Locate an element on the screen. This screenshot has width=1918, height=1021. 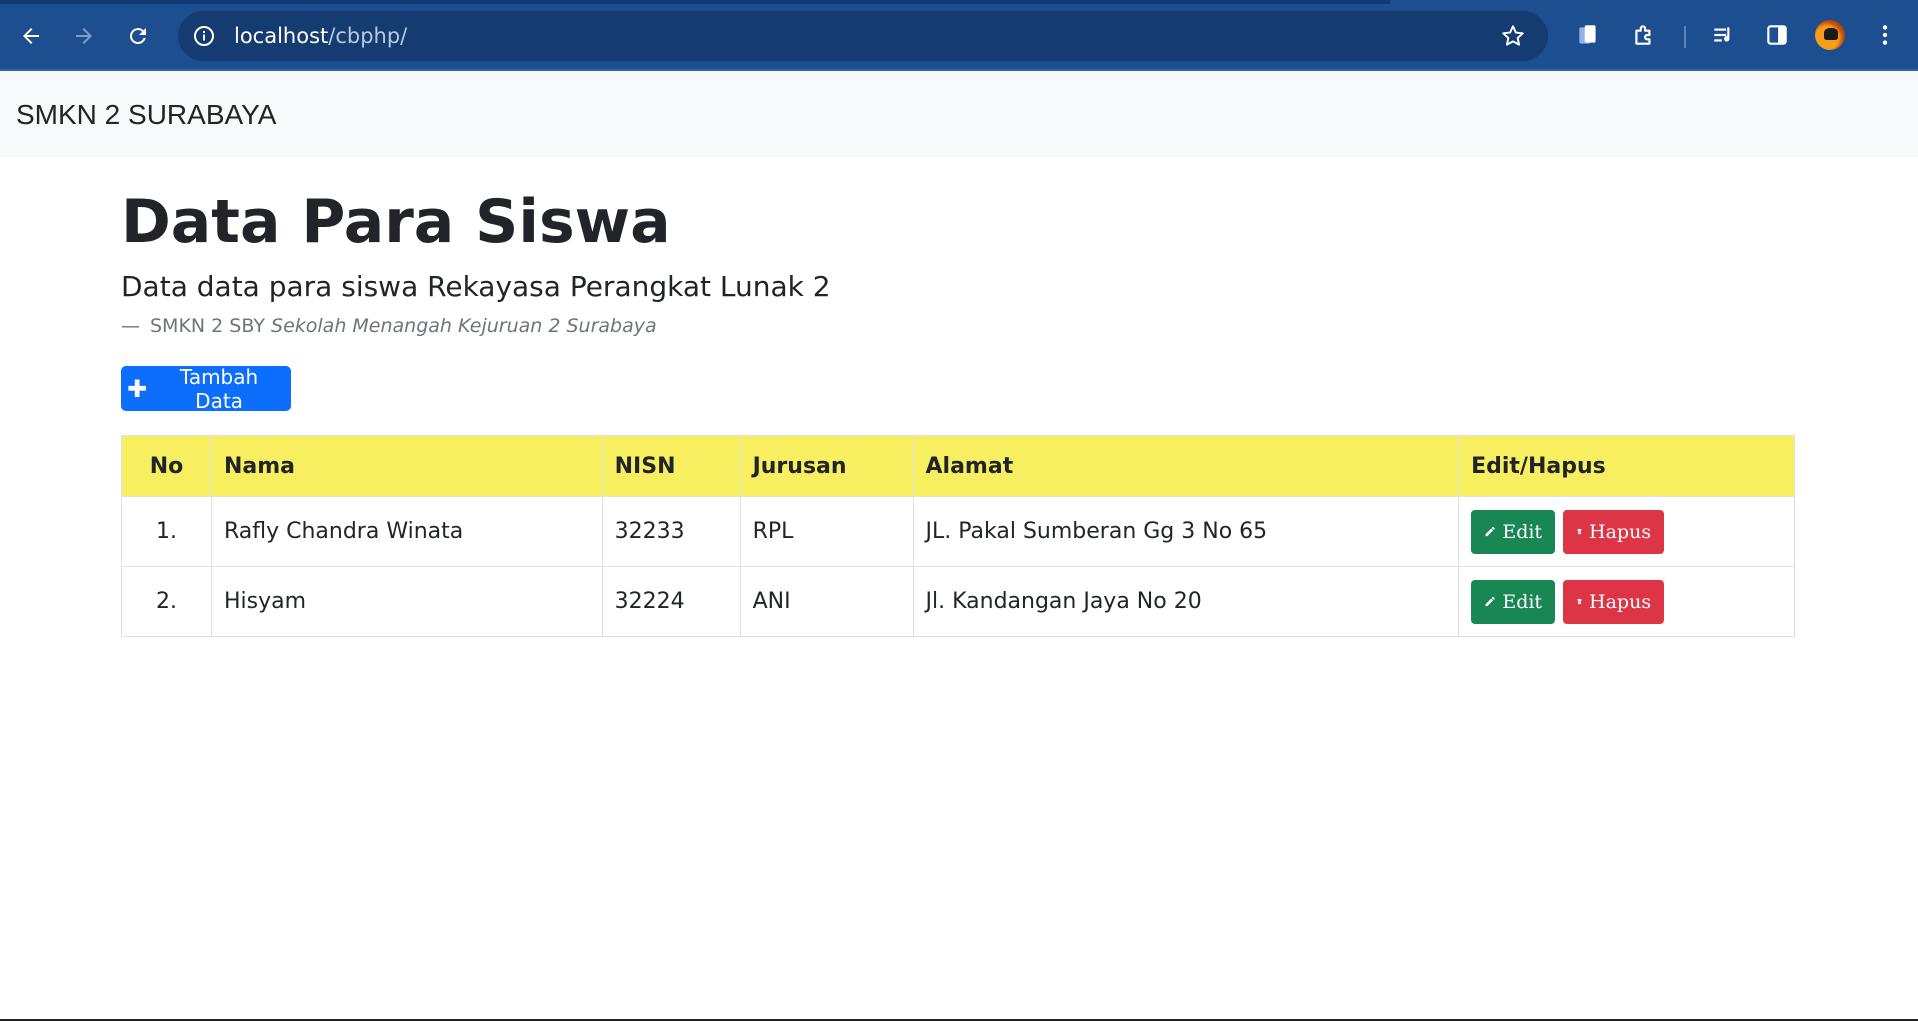
kebab-menu-icon is located at coordinates (1885, 35).